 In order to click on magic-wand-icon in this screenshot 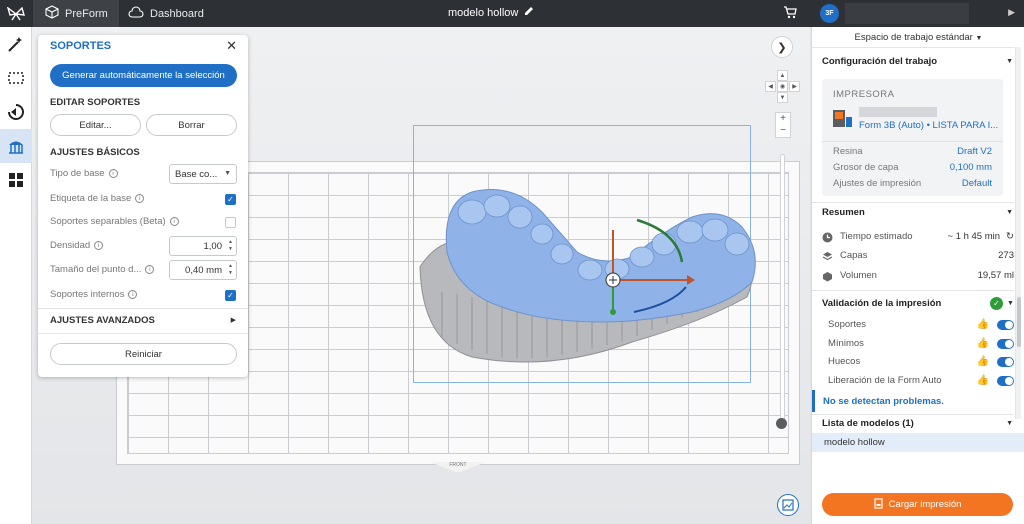, I will do `click(16, 44)`.